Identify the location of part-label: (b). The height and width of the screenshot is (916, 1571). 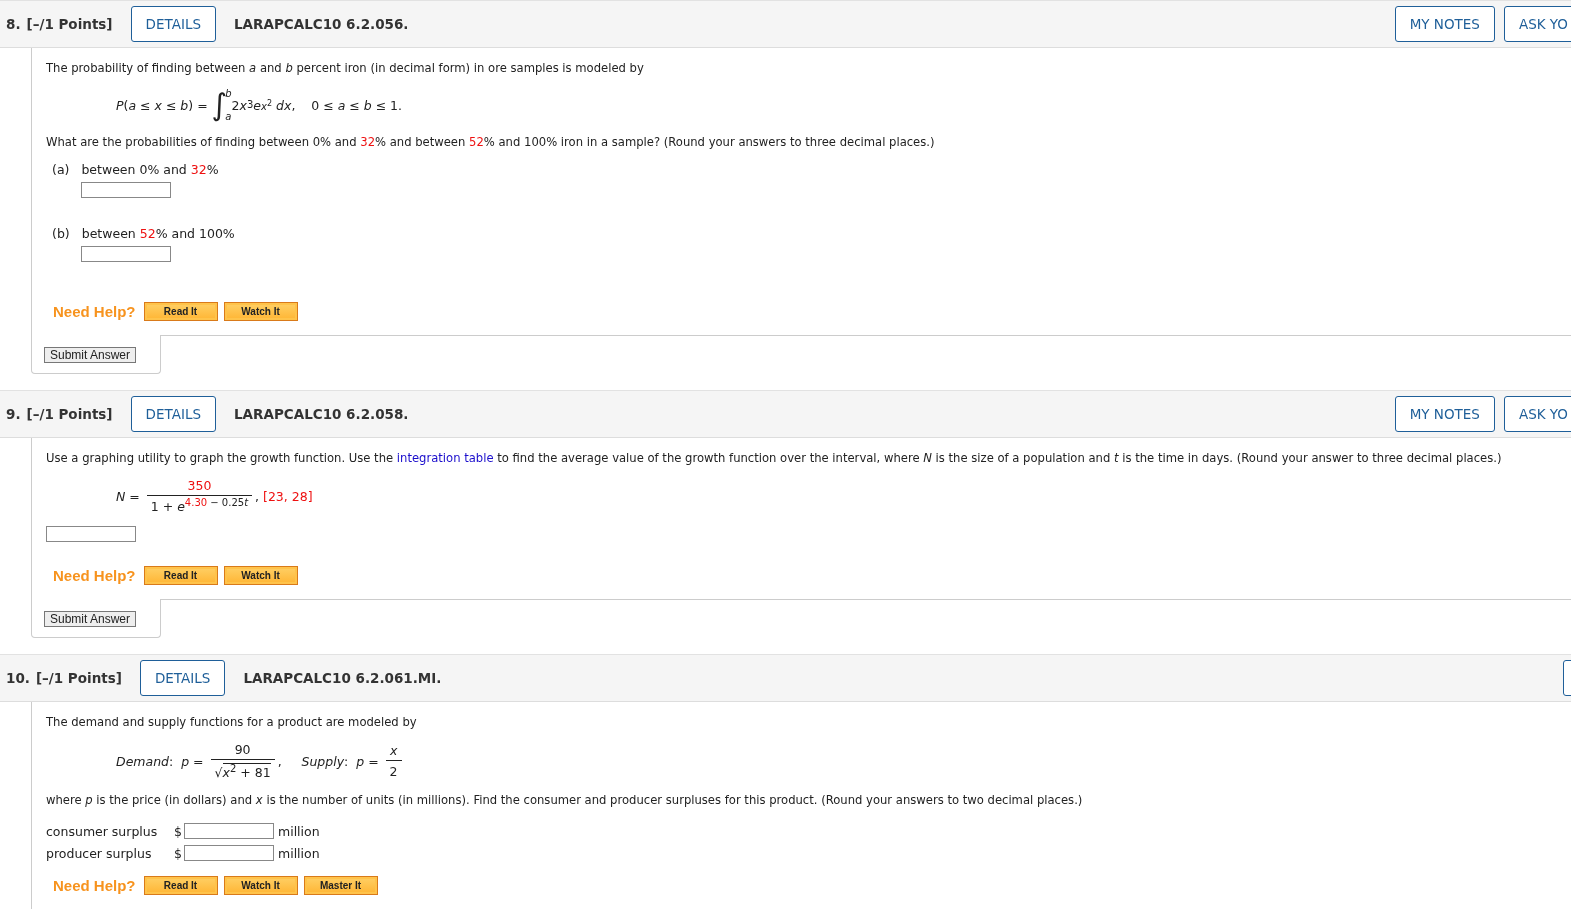
(61, 233).